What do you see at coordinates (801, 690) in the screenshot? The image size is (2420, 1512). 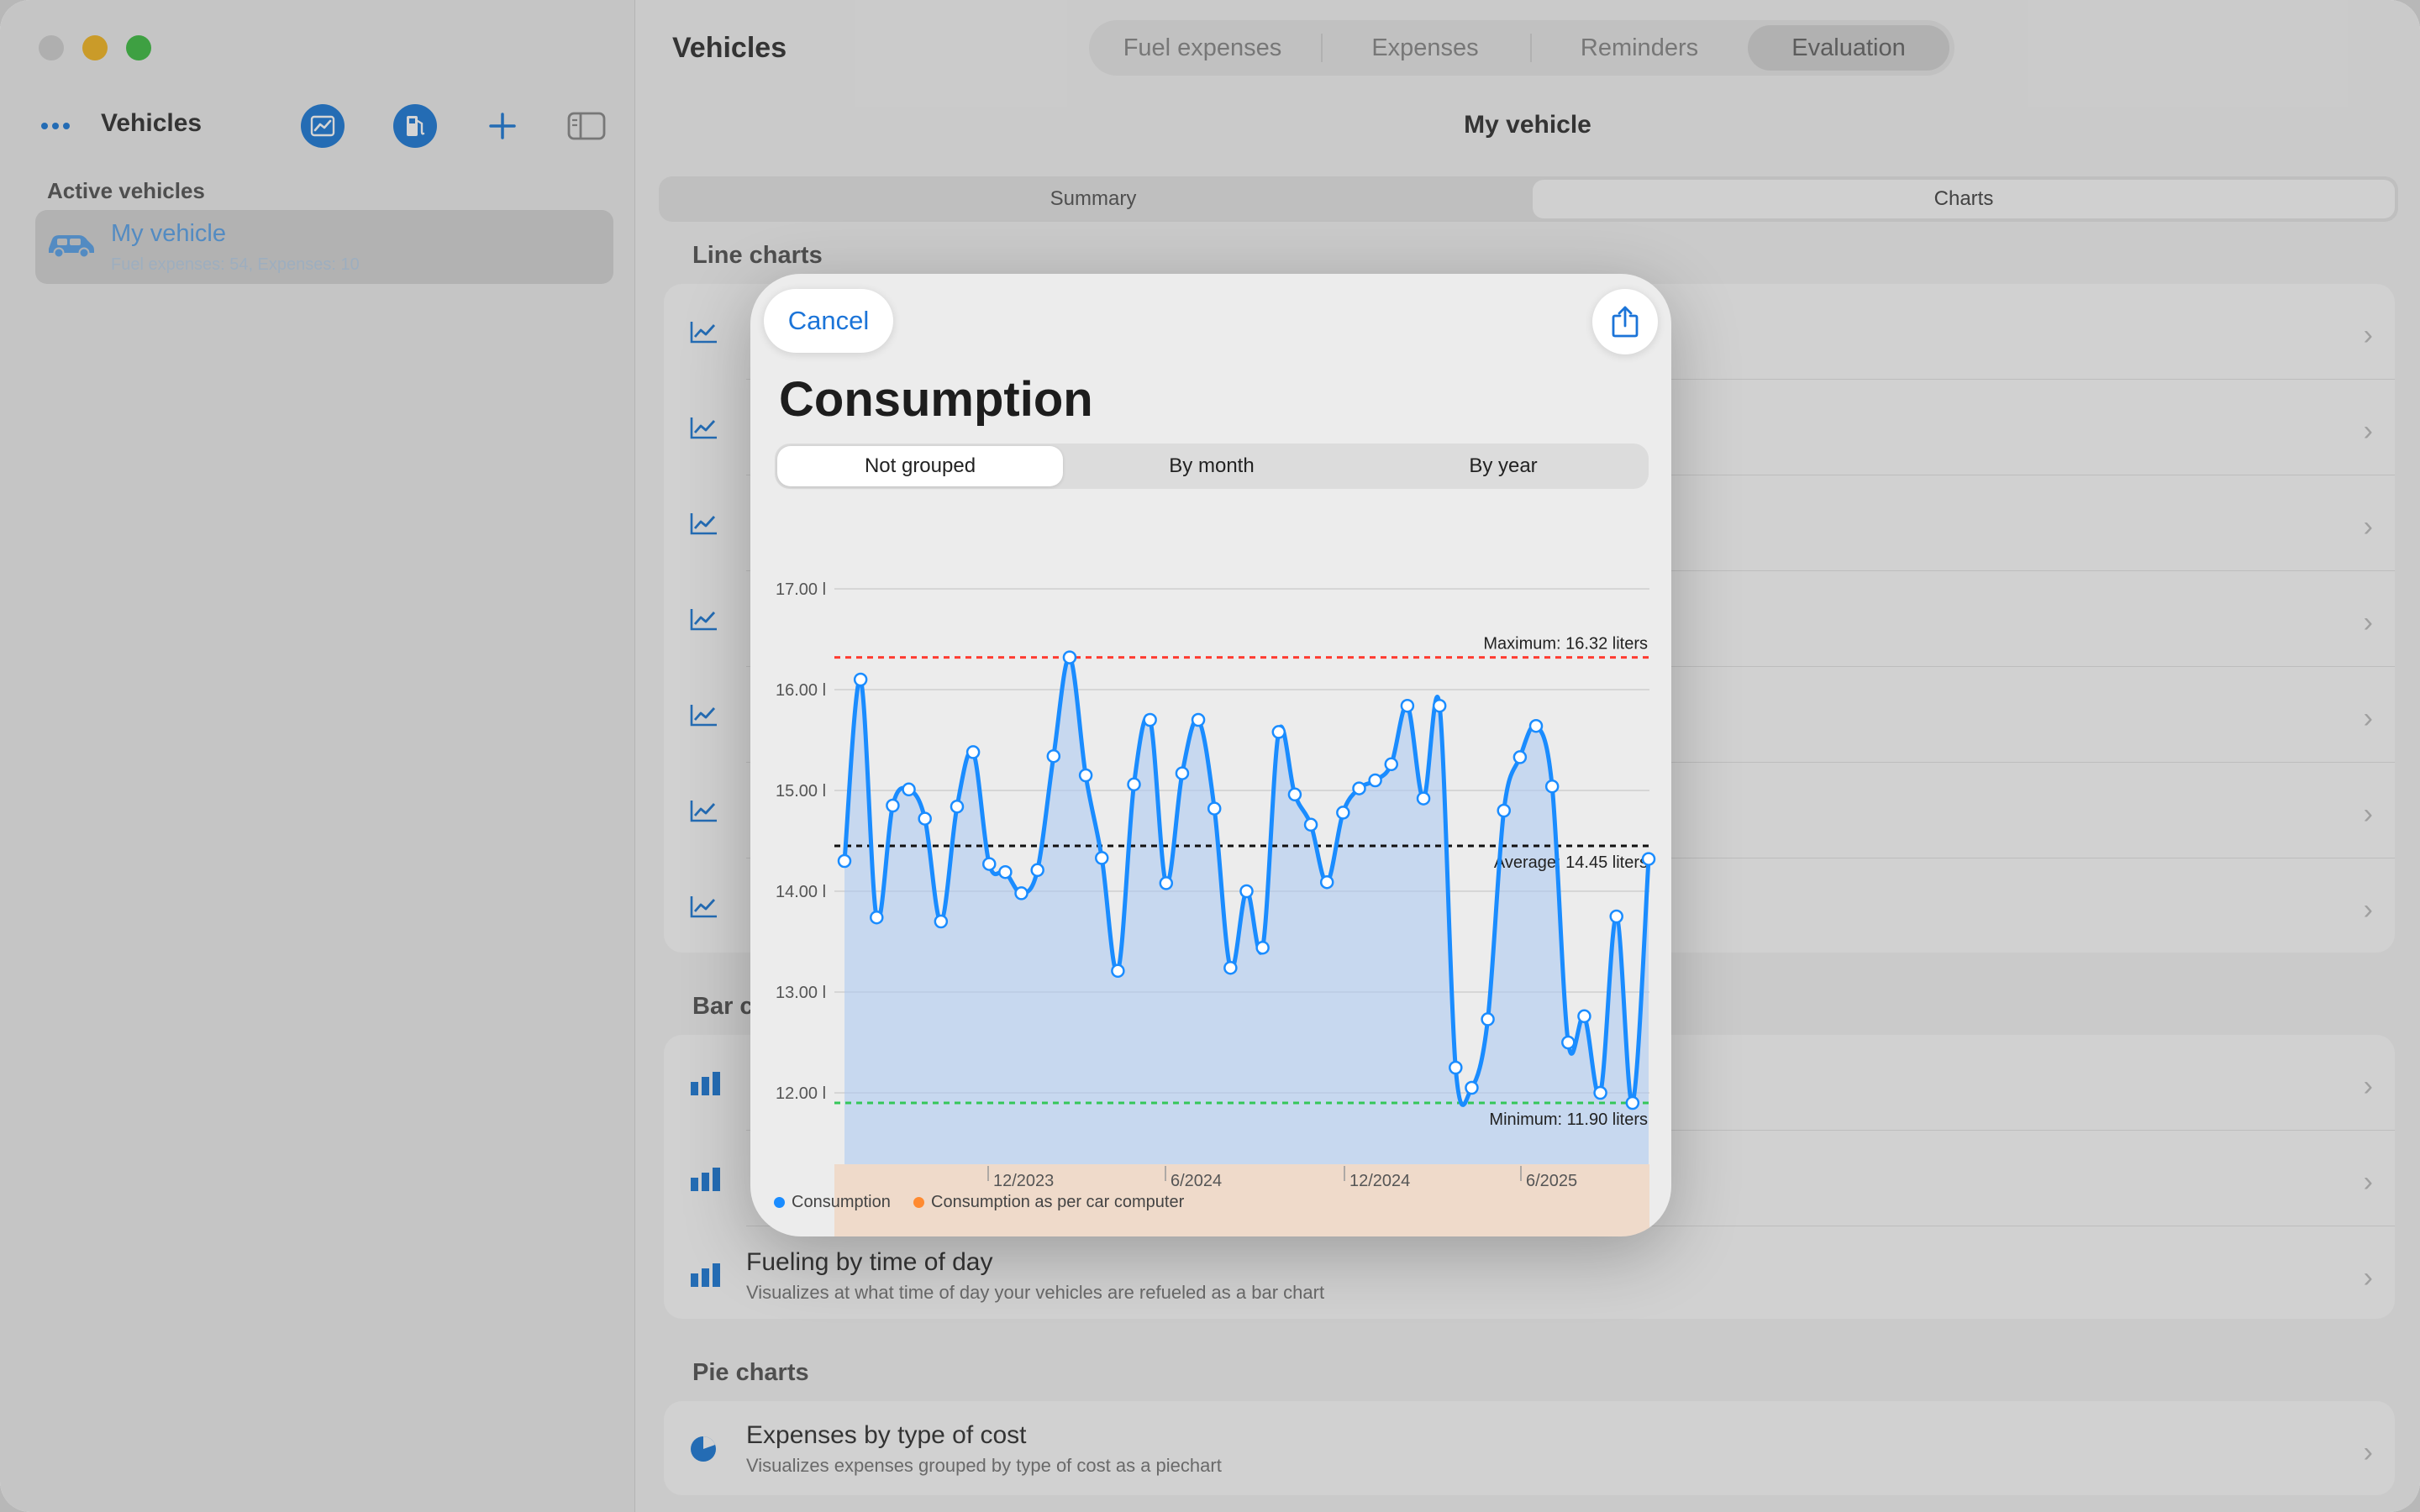 I see `y-tick-label: 16.00 l` at bounding box center [801, 690].